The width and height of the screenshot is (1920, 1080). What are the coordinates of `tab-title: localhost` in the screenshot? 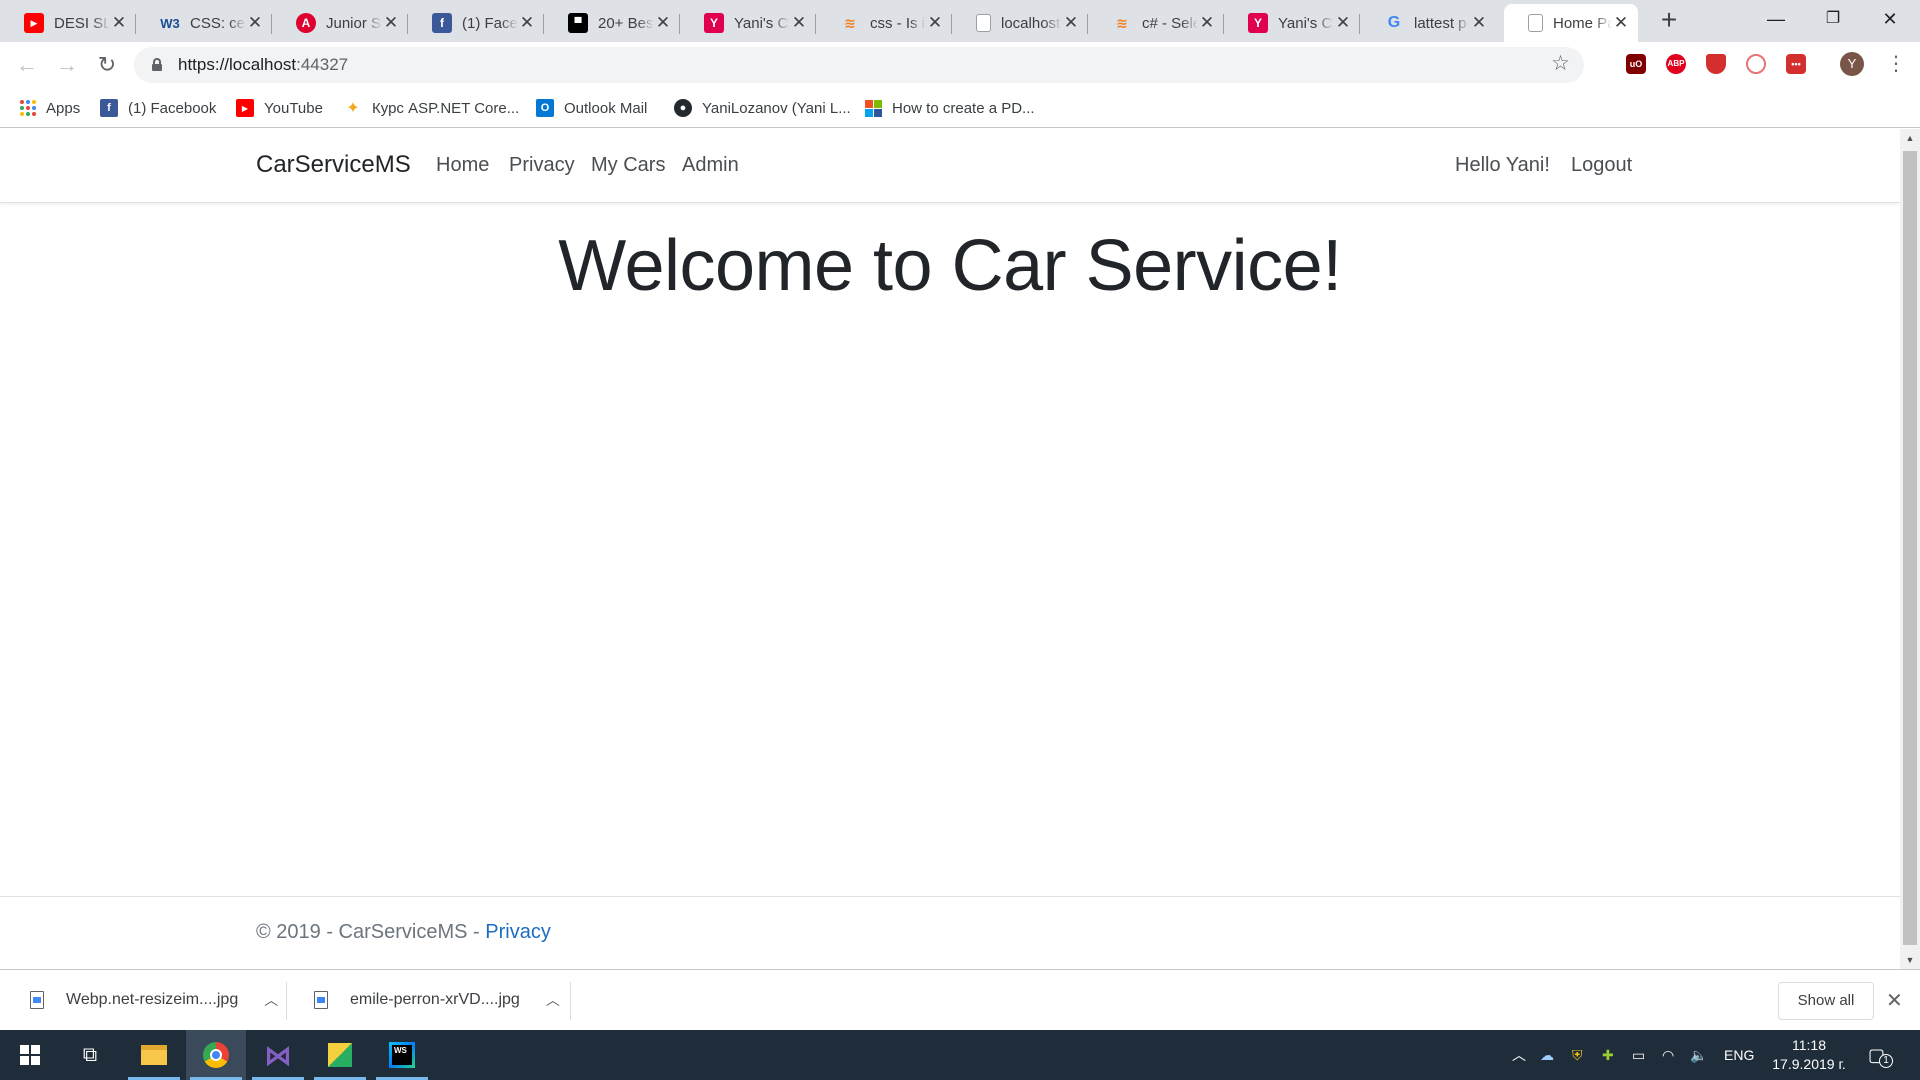 It's located at (1031, 23).